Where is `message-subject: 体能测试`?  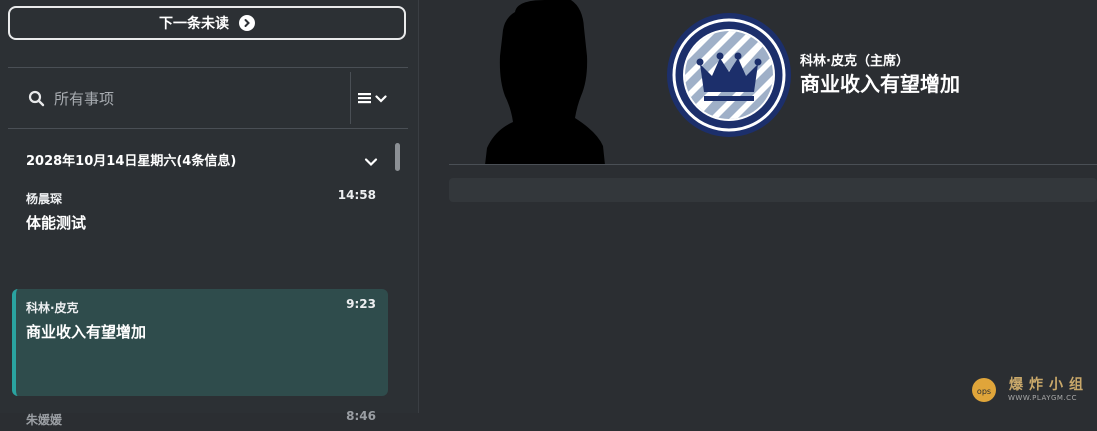 message-subject: 体能测试 is located at coordinates (56, 223).